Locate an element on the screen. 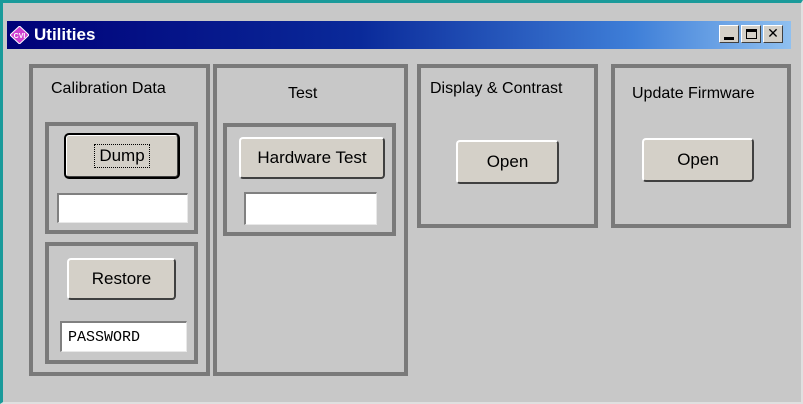 The image size is (803, 404). update-firmware-label: Update Firmware is located at coordinates (693, 93).